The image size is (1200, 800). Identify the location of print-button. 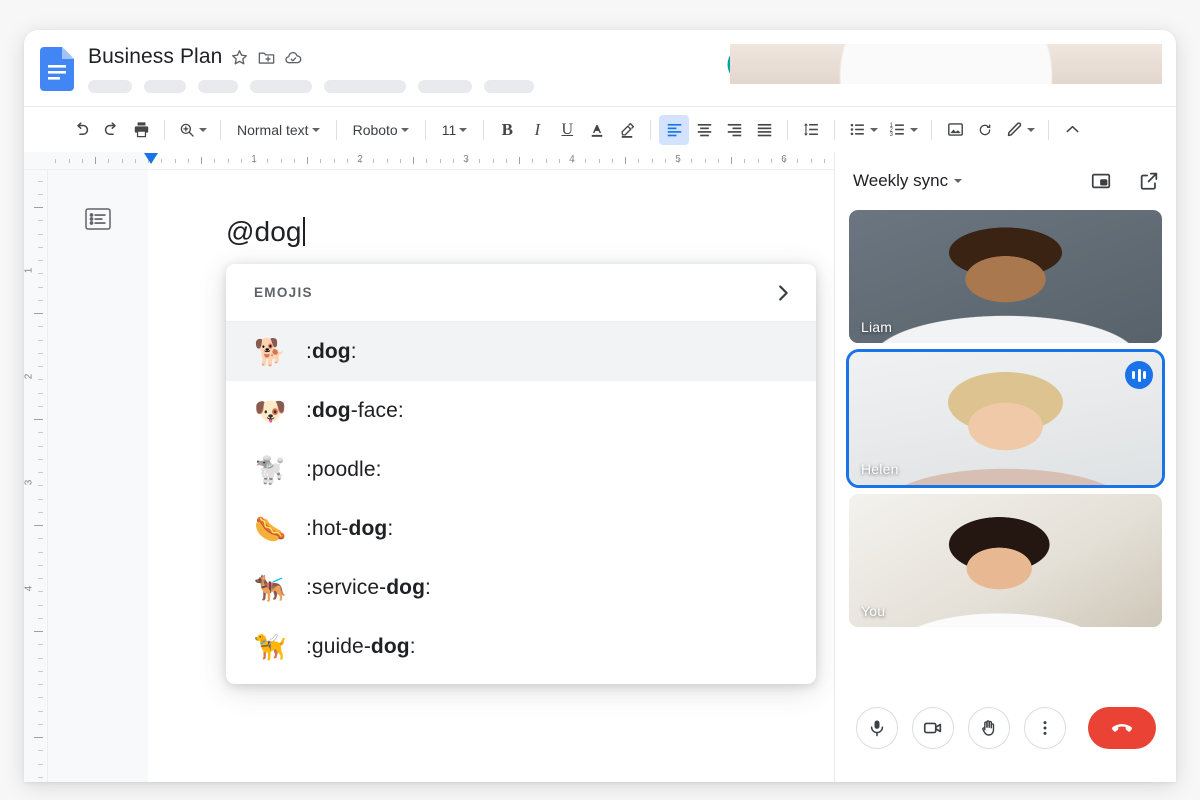
(141, 130).